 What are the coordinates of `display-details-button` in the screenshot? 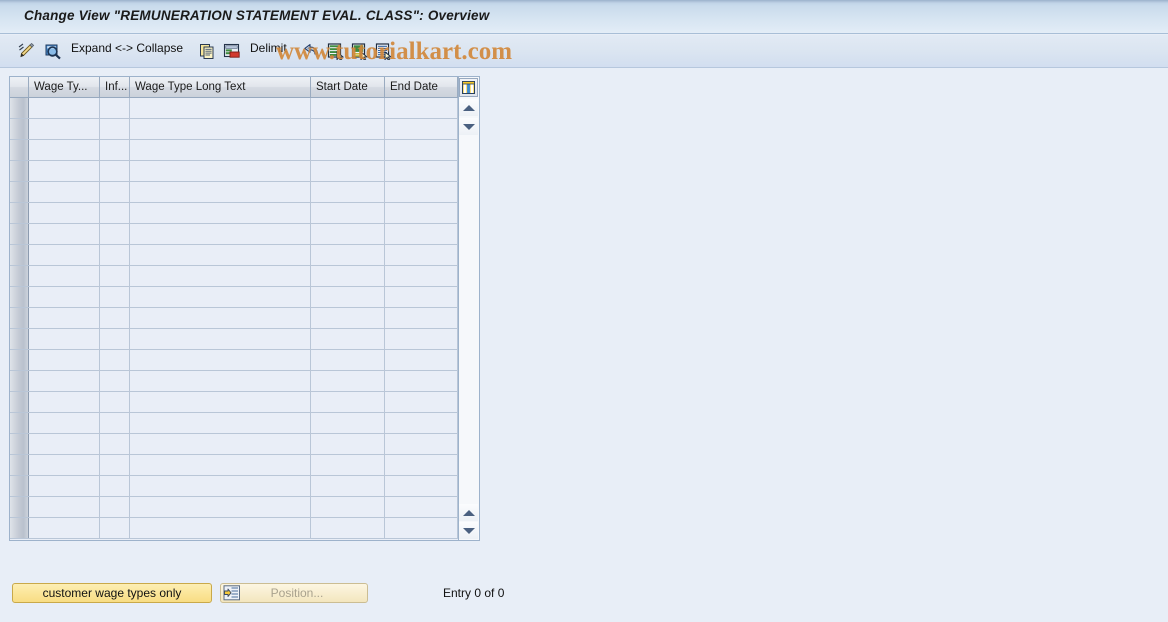 It's located at (53, 51).